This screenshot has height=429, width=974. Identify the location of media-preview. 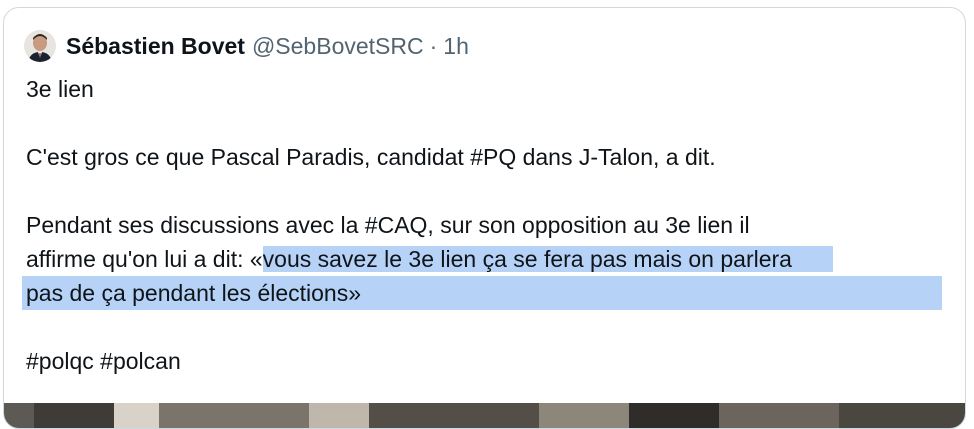
(484, 415).